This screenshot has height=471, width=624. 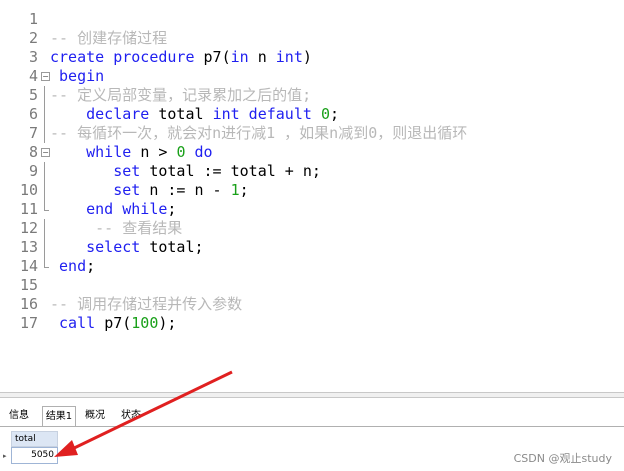 I want to click on sql-comment: -- 创建存储过程, so click(x=109, y=38).